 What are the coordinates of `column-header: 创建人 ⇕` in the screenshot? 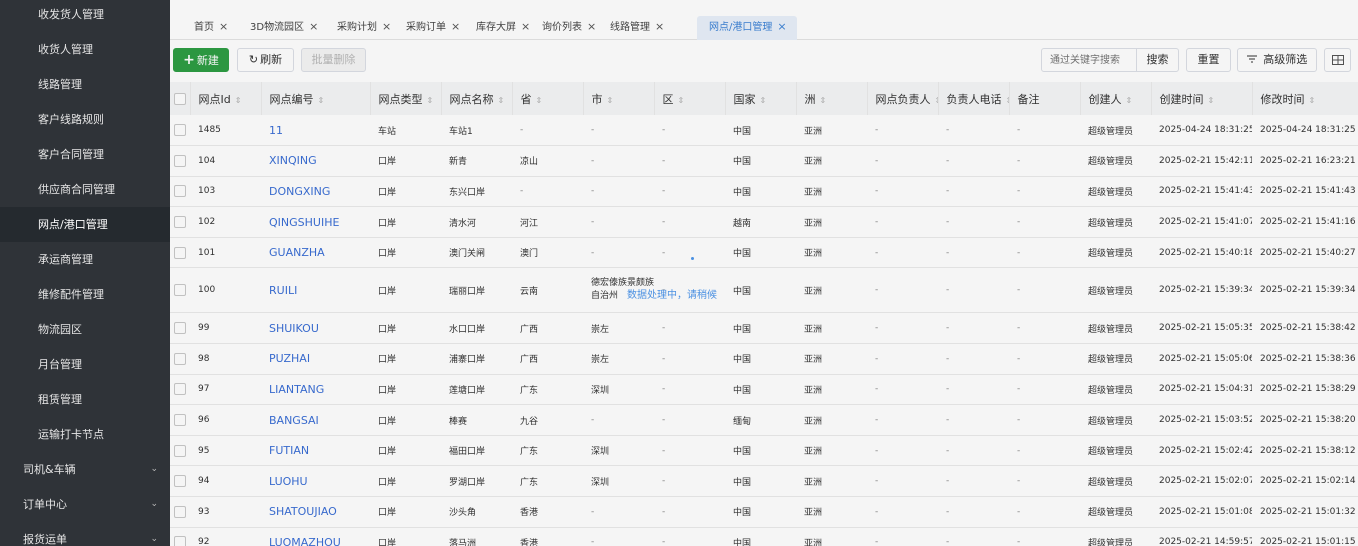 It's located at (1116, 98).